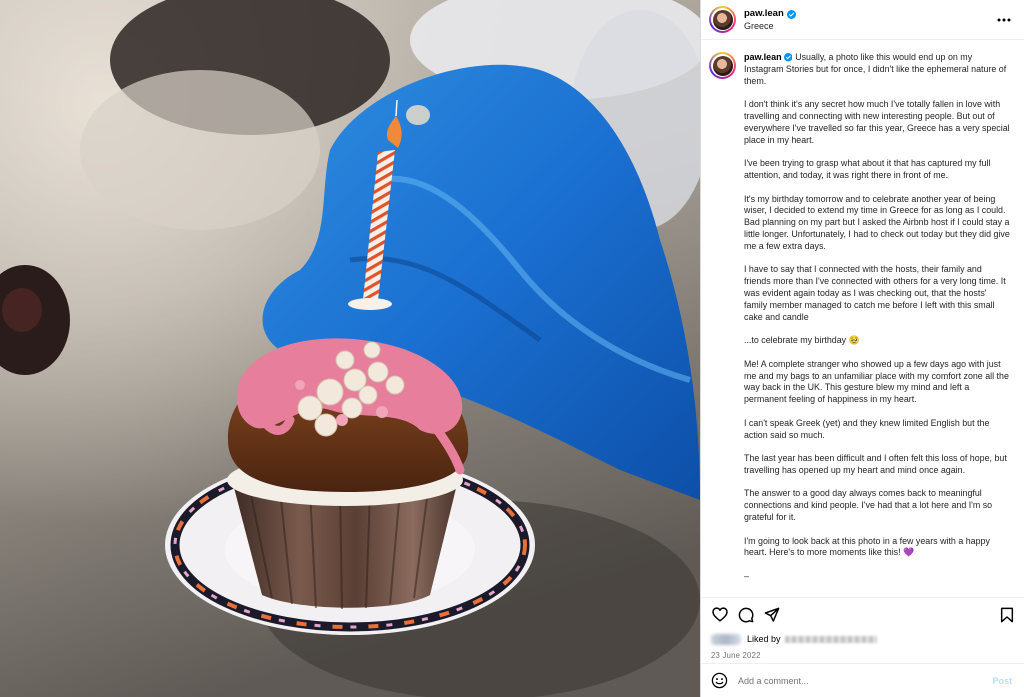 This screenshot has height=697, width=1024. I want to click on liker-avatars-blurred, so click(726, 639).